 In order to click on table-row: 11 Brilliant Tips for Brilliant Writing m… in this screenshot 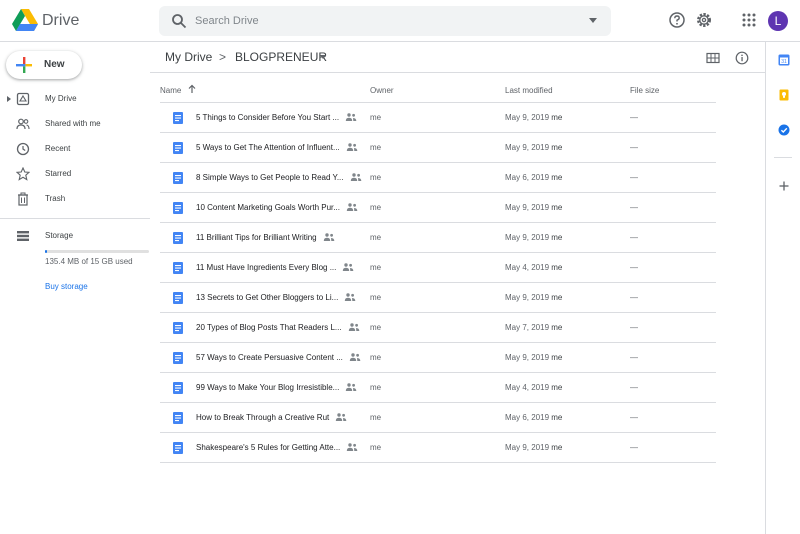, I will do `click(438, 238)`.